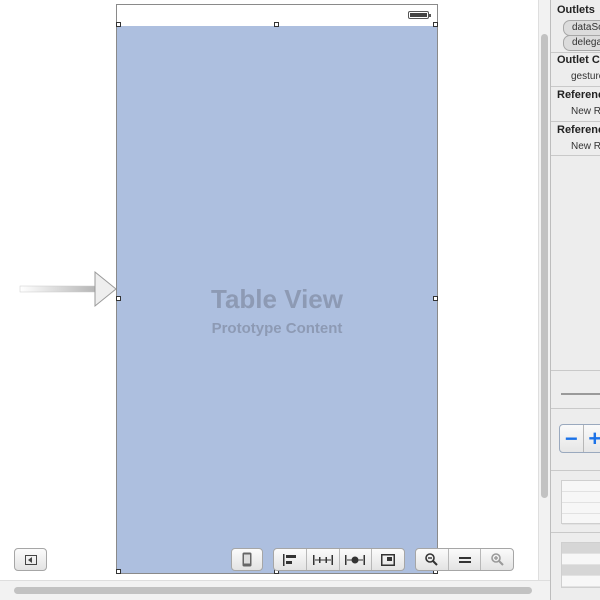  I want to click on canvas-vertical-scrollbar, so click(544, 290).